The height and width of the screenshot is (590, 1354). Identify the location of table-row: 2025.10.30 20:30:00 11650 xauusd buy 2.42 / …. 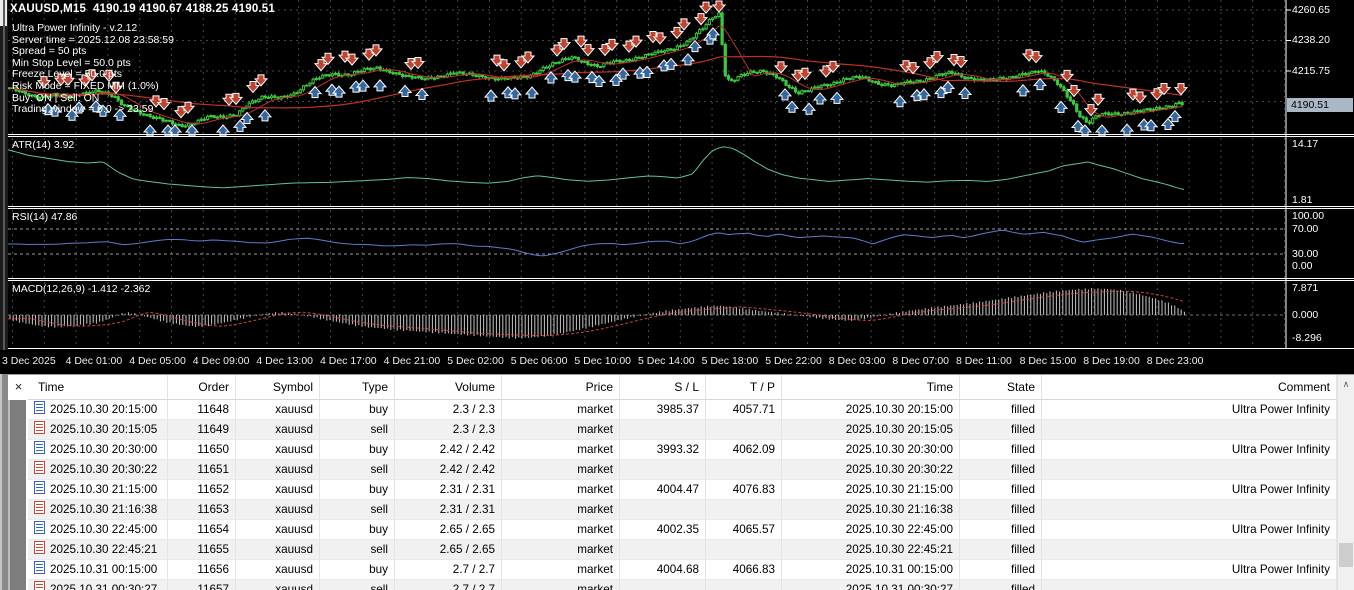
(682, 450).